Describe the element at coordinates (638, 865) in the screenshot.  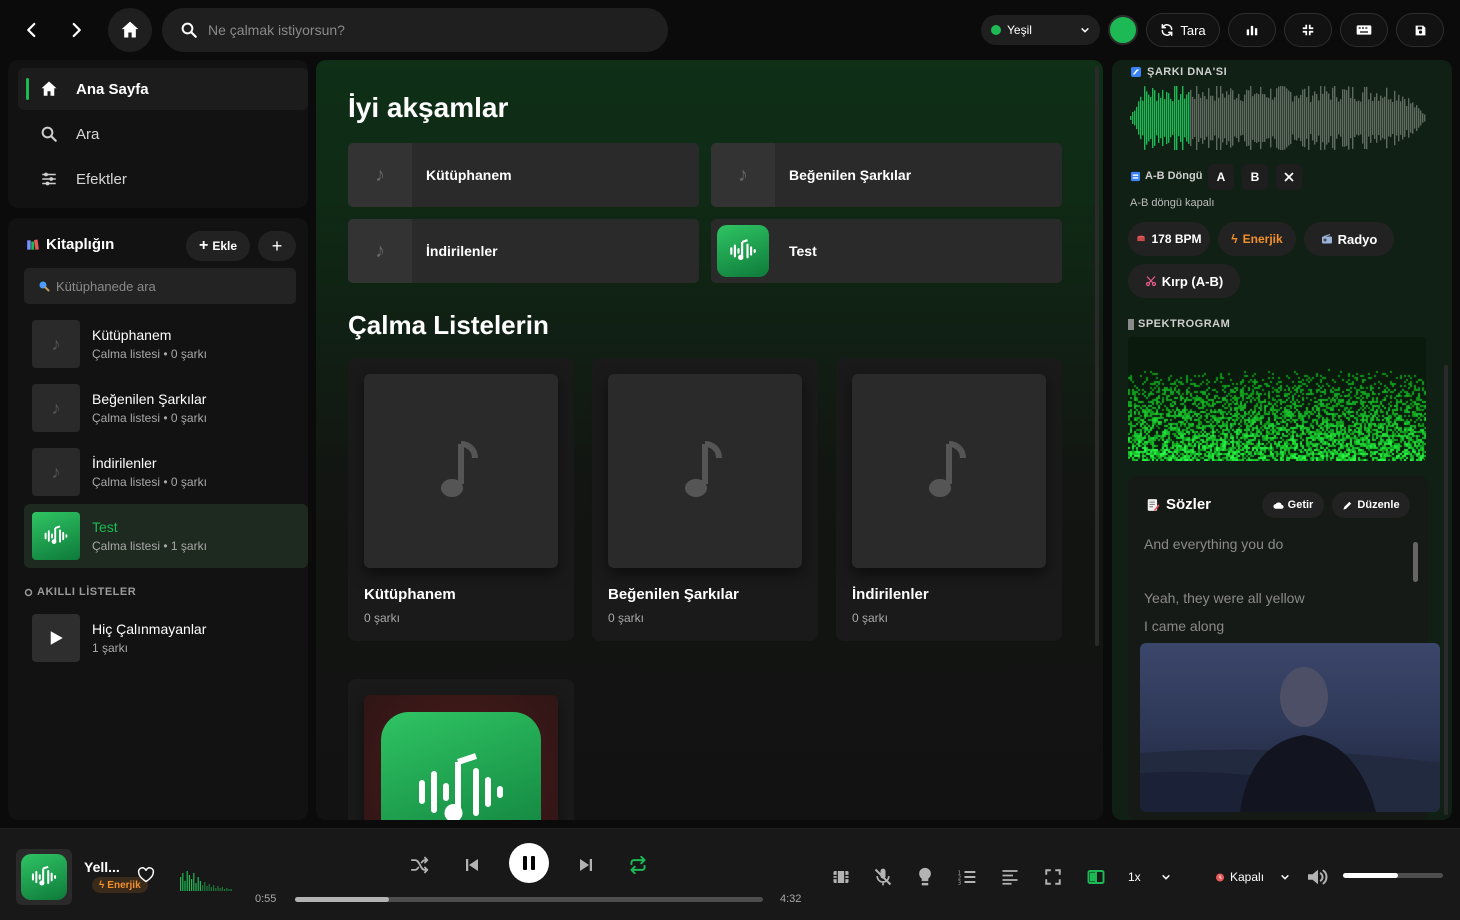
I see `repeat-button` at that location.